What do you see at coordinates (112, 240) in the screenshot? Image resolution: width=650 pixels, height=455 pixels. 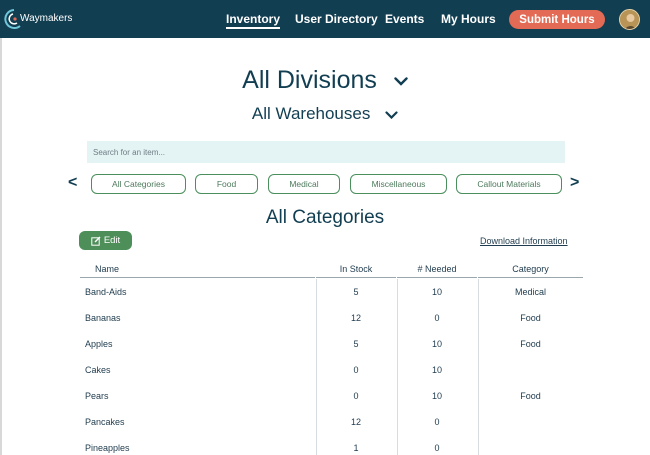 I see `edit-button-label: Edit` at bounding box center [112, 240].